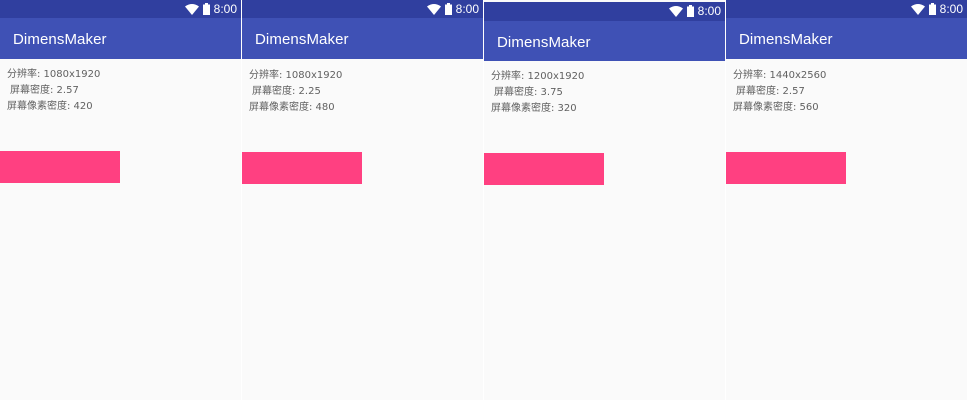 The width and height of the screenshot is (968, 400). What do you see at coordinates (538, 76) in the screenshot?
I see `resolution-text: 分辨率: 1200x1920` at bounding box center [538, 76].